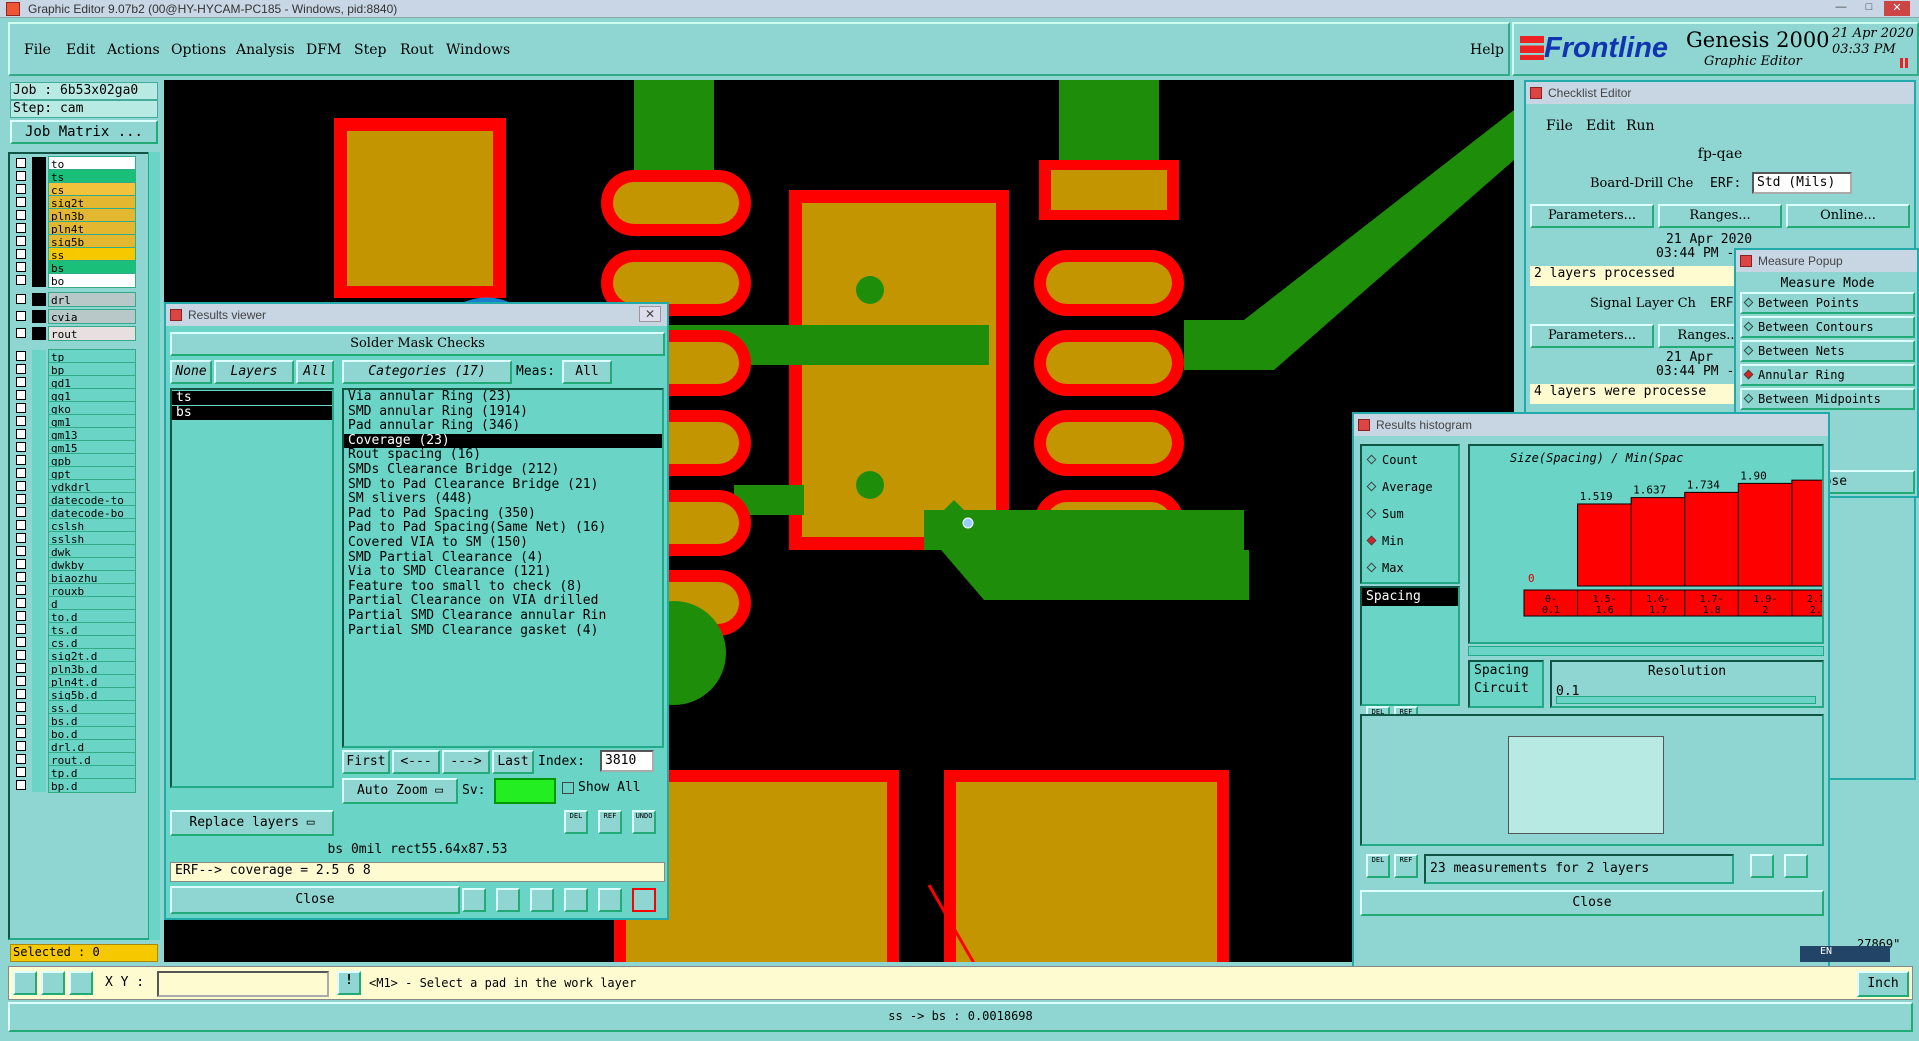  Describe the element at coordinates (417, 50) in the screenshot. I see `menu-rout: Rout` at that location.